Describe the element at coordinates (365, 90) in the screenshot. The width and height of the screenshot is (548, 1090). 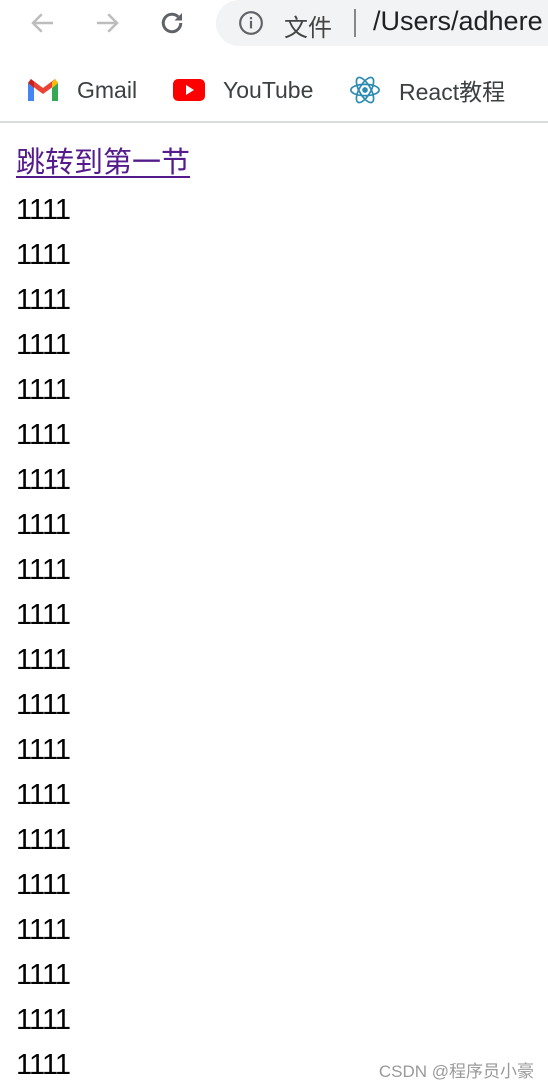
I see `react-icon` at that location.